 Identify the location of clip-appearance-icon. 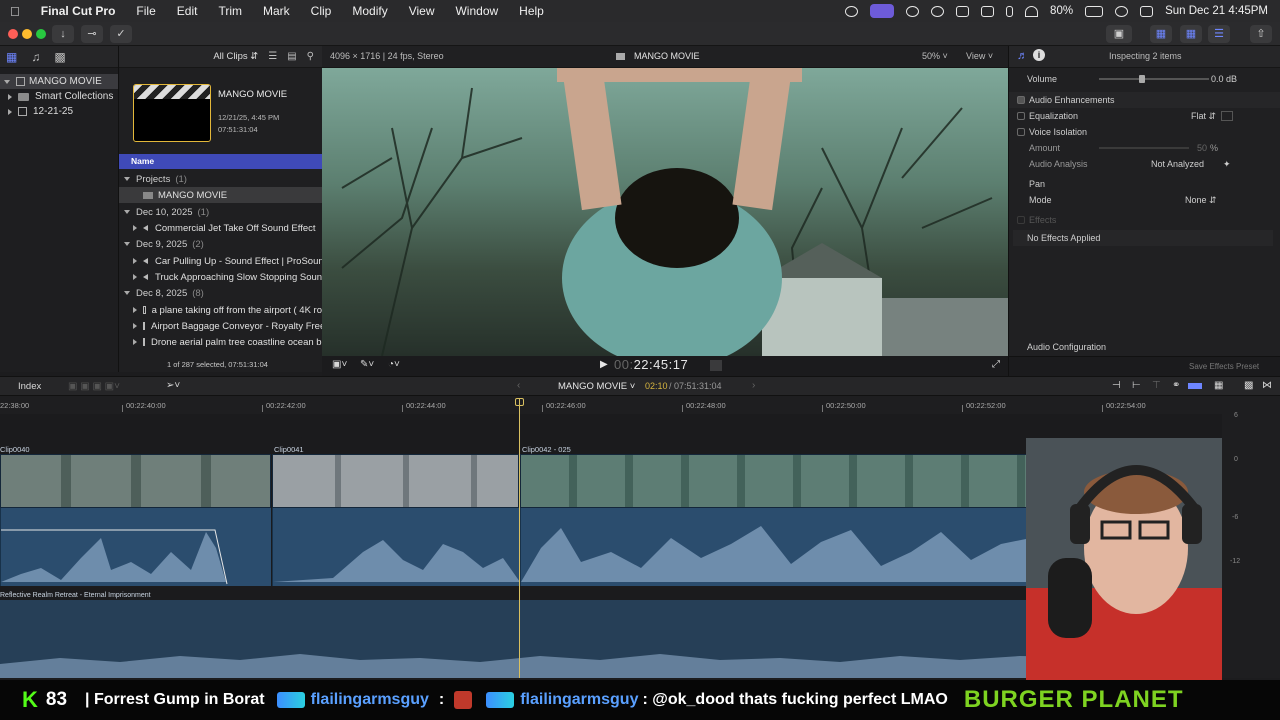
(1195, 386).